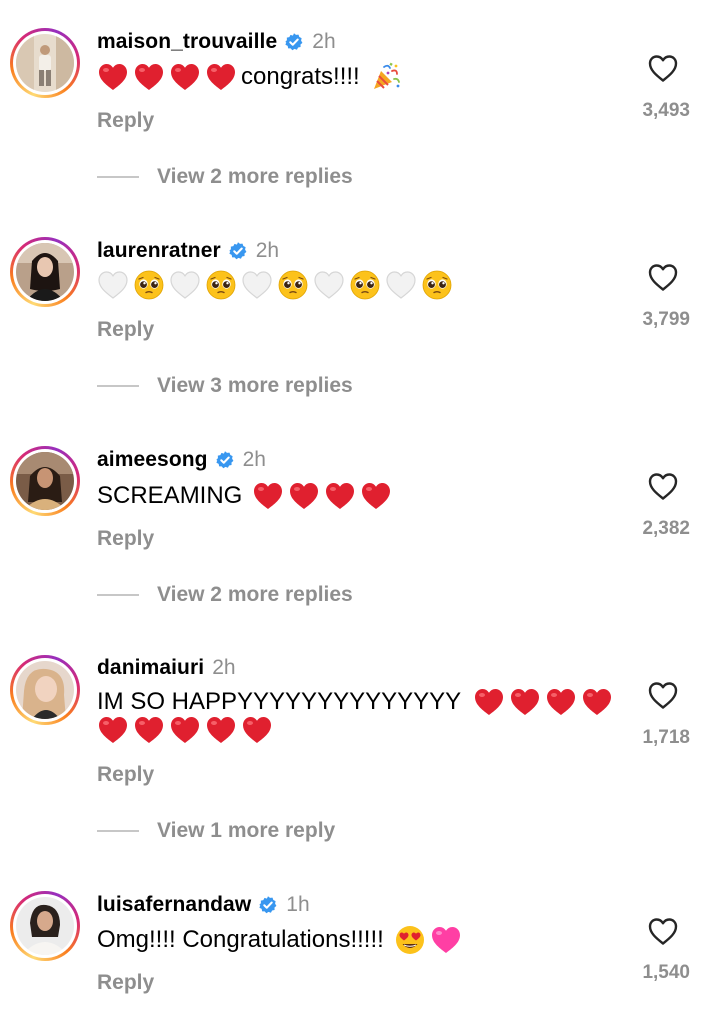  I want to click on view-replies-button: View 3 more replies, so click(225, 386).